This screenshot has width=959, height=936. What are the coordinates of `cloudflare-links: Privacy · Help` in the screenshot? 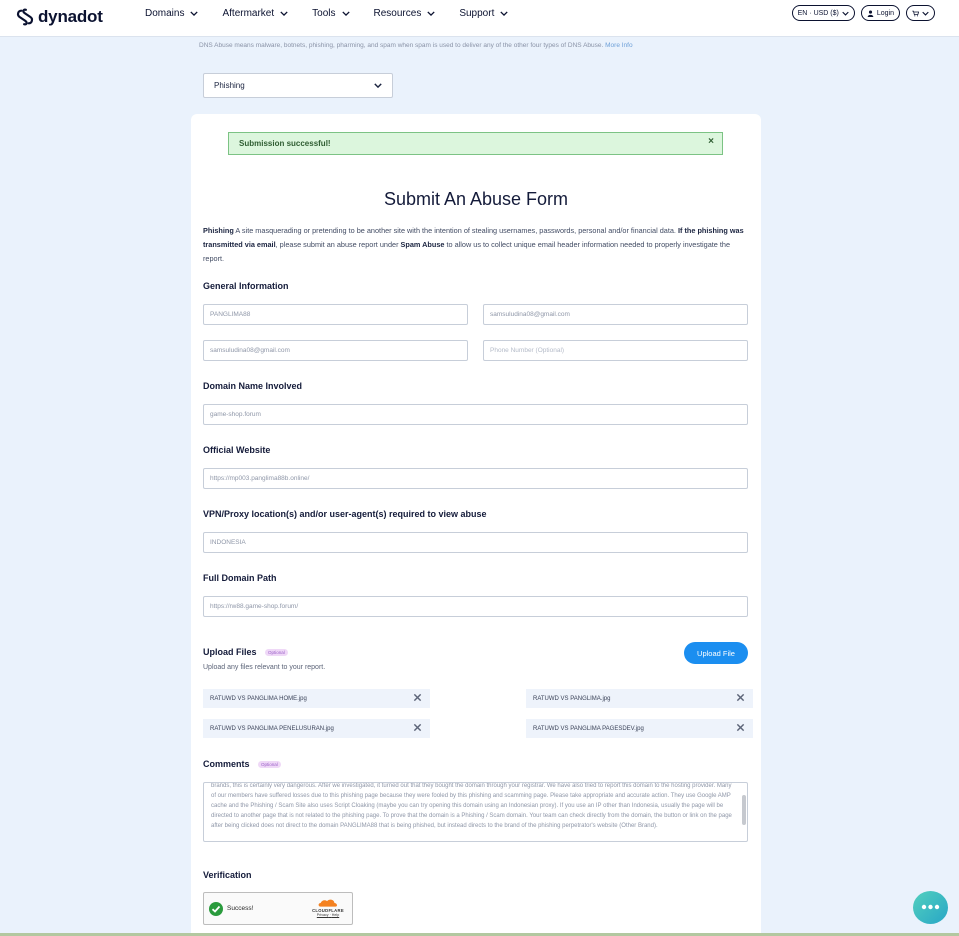 It's located at (328, 915).